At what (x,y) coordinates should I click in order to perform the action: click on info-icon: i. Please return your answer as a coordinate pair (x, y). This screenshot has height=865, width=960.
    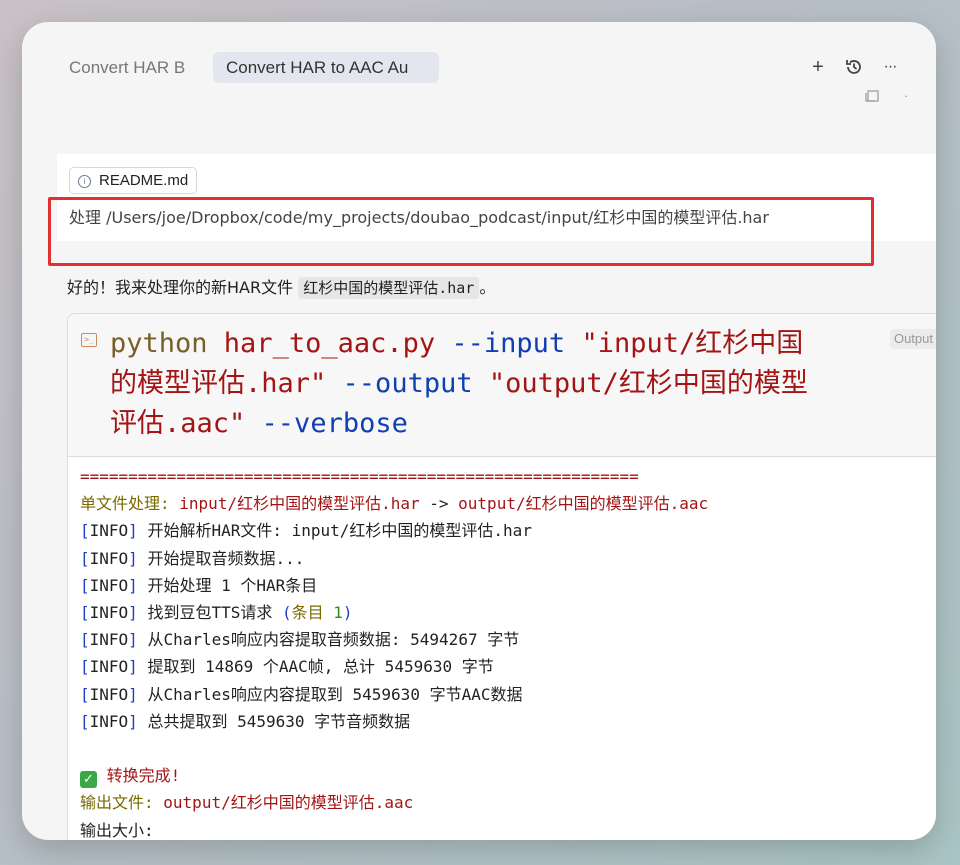
    Looking at the image, I should click on (84, 181).